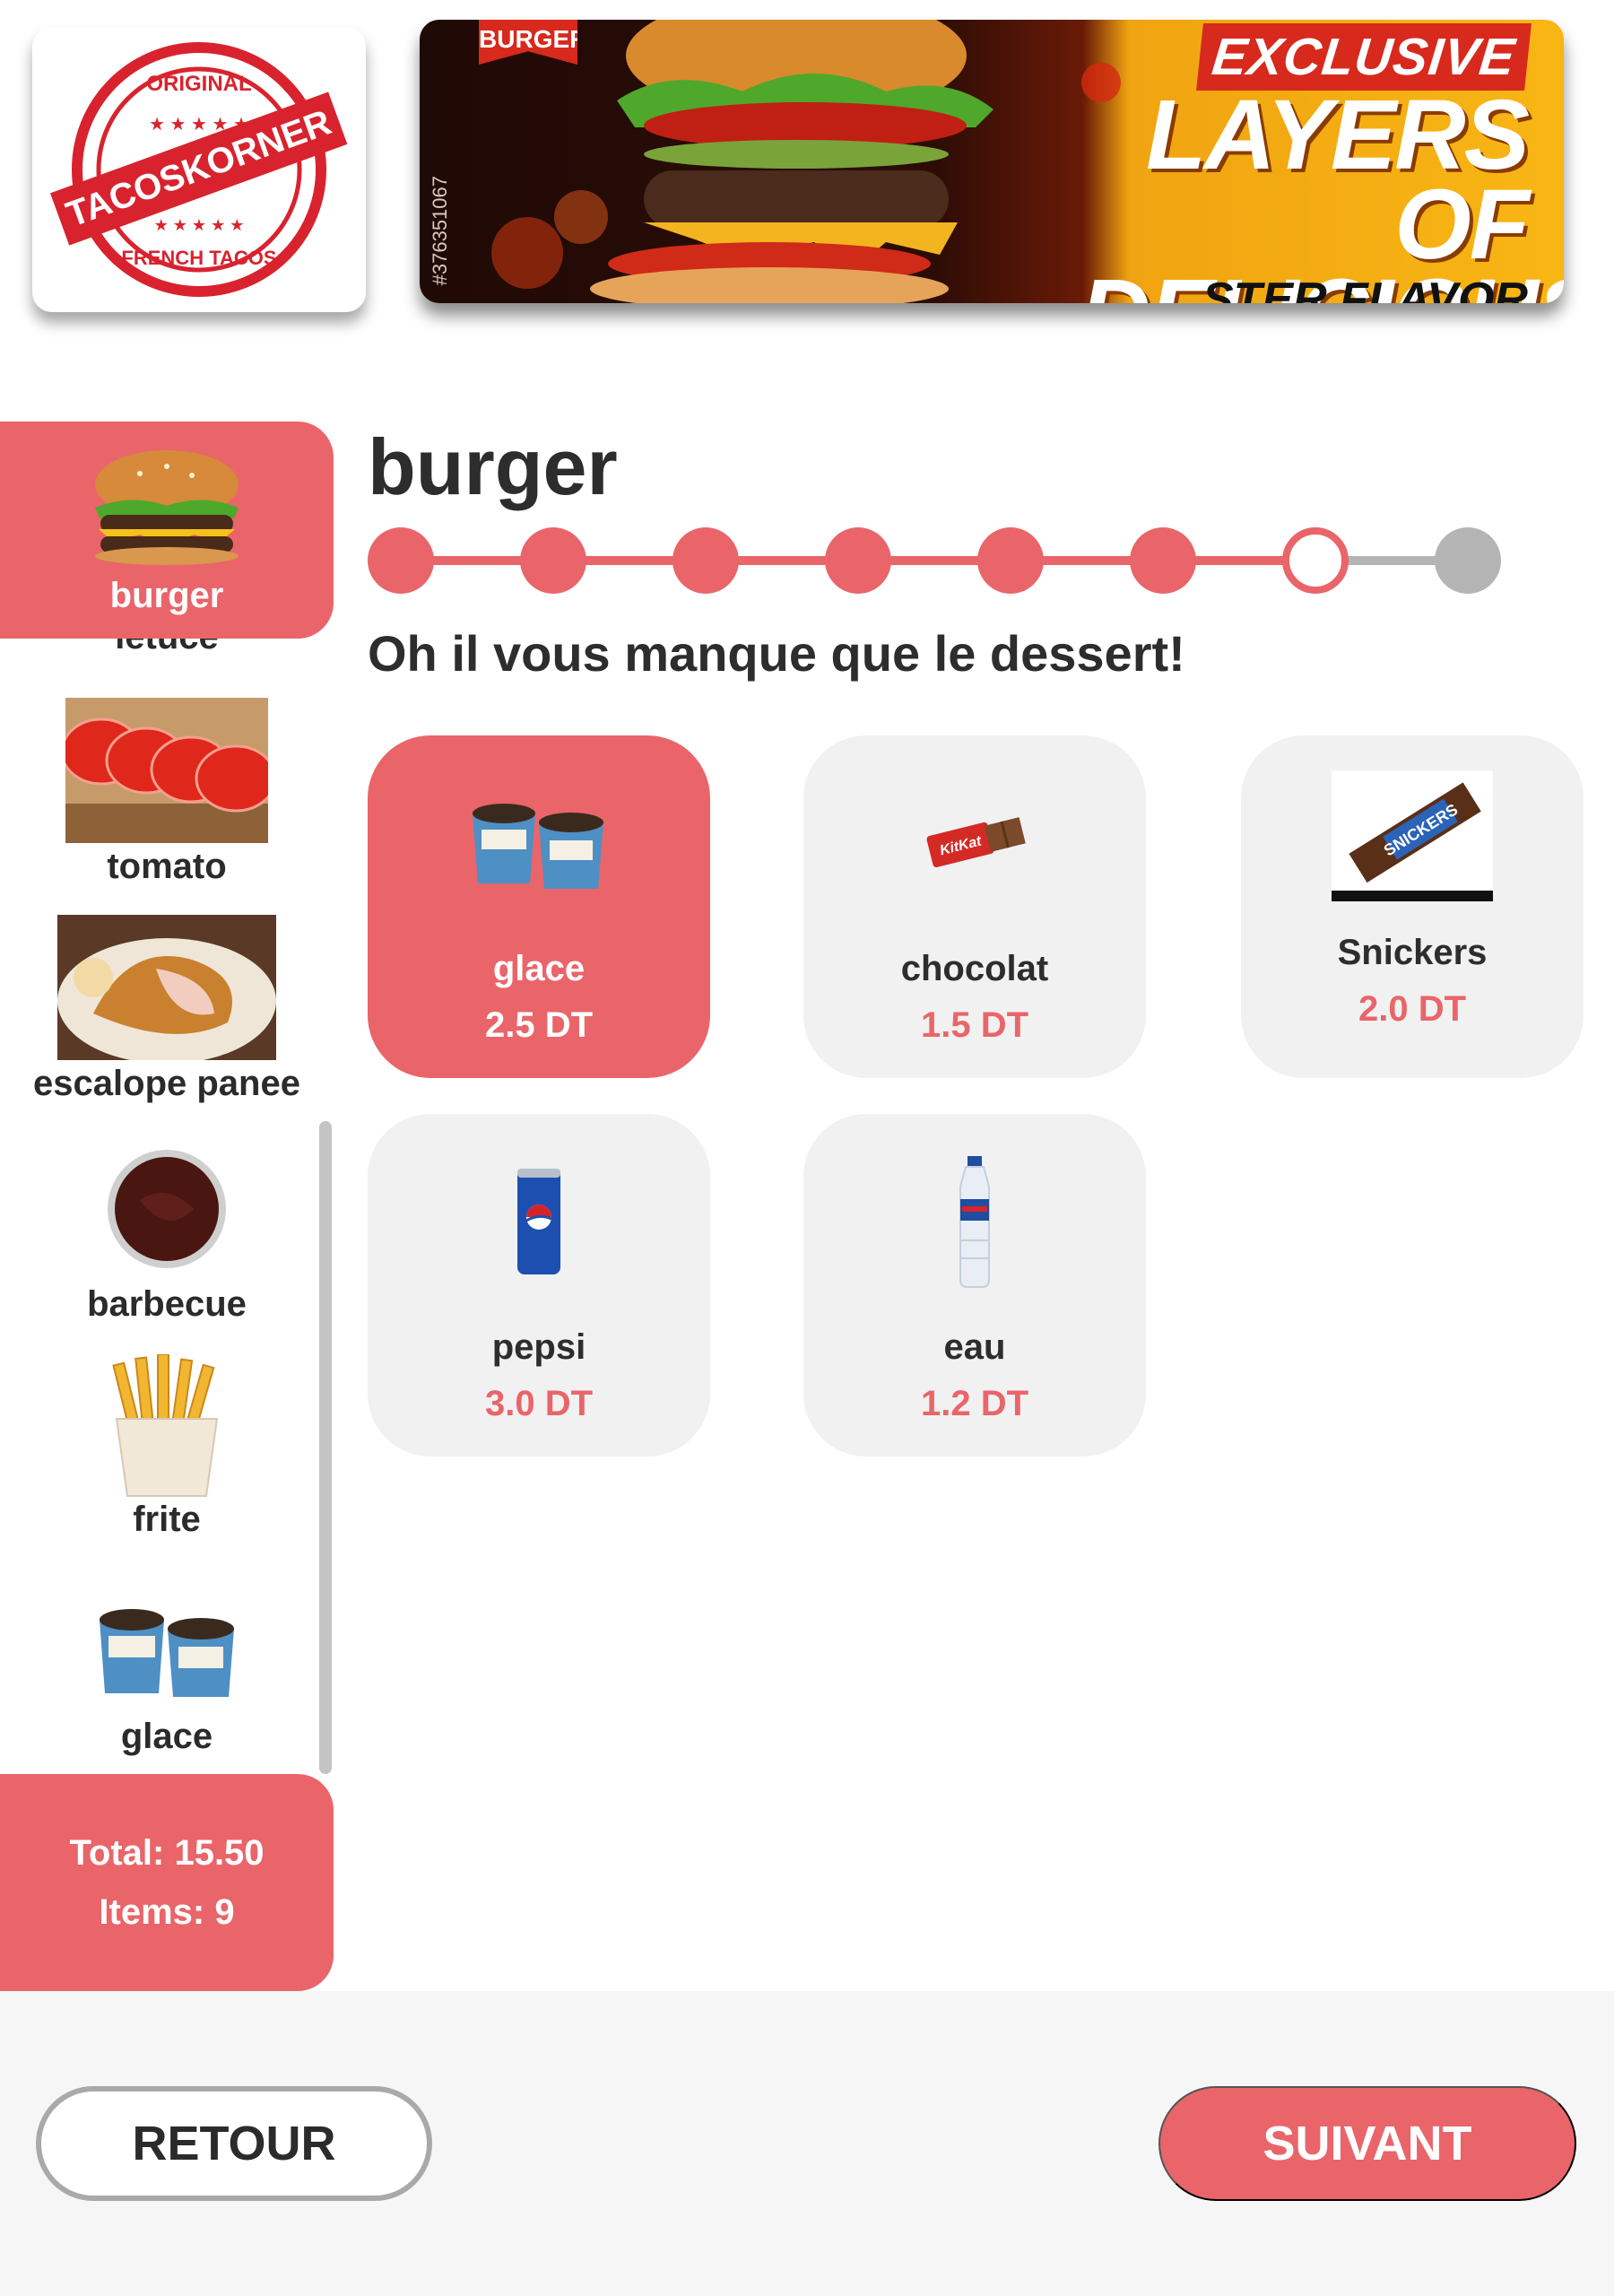 The width and height of the screenshot is (1614, 2296). Describe the element at coordinates (539, 1025) in the screenshot. I see `product-price: 2.5 DT` at that location.